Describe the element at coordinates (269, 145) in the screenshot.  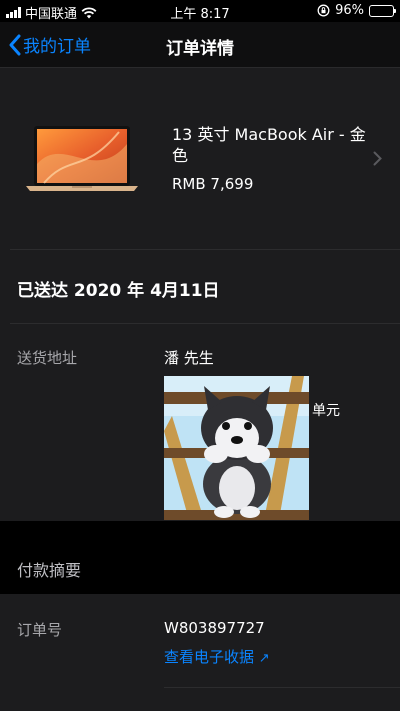
I see `product-name: 13 英寸 MacBook Air - 金色` at that location.